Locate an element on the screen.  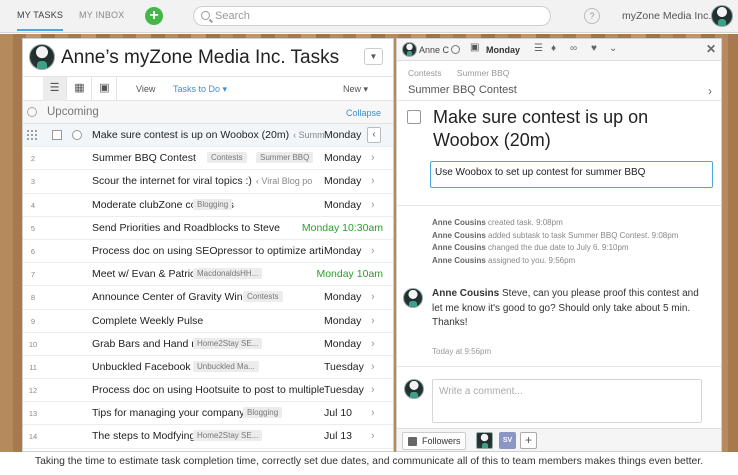
assignee-name: Anne C is located at coordinates (434, 50).